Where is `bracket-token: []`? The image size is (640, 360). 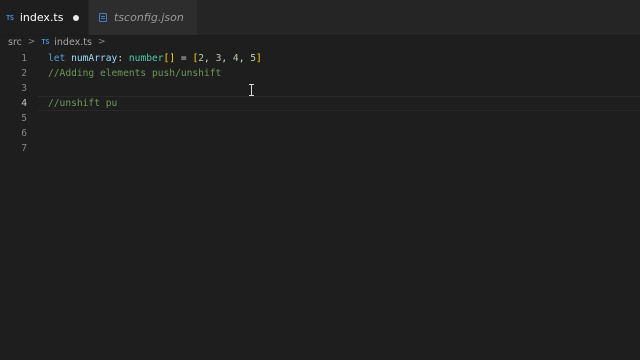
bracket-token: [] is located at coordinates (169, 58).